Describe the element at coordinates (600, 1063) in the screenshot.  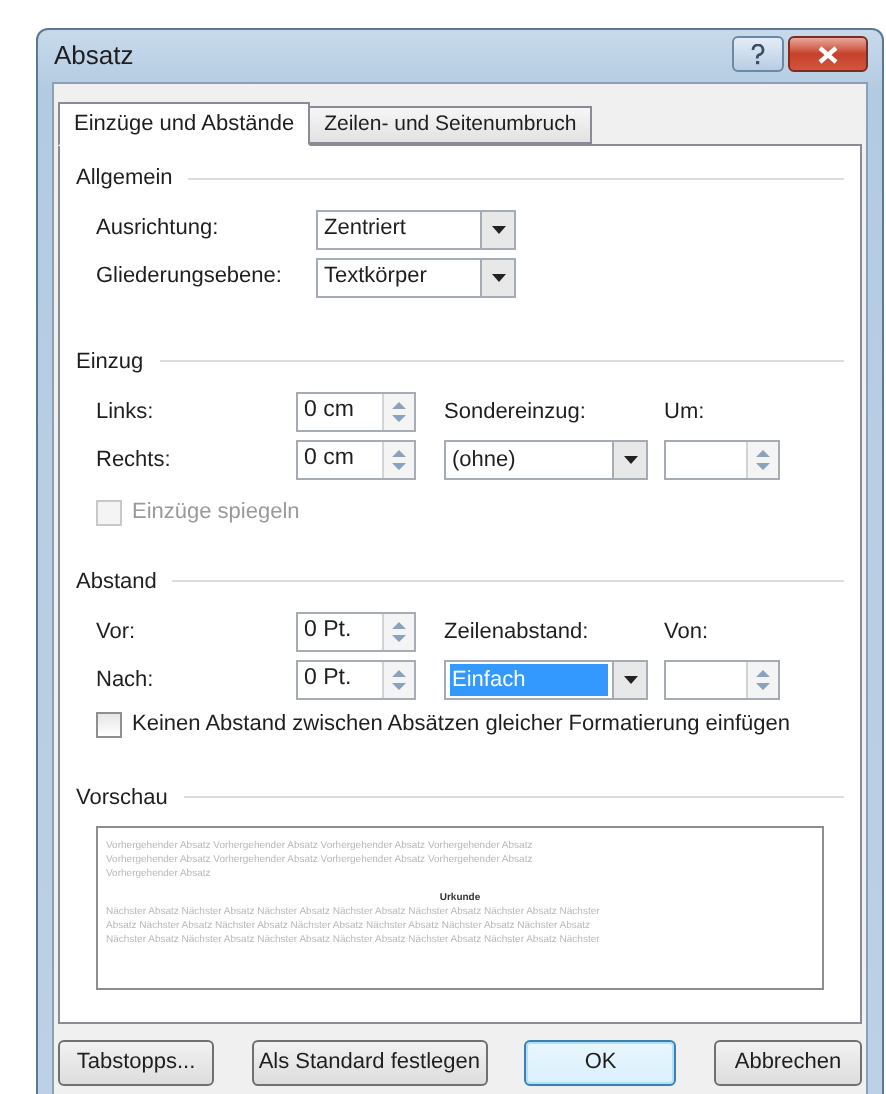
I see `dialog-button: OK` at that location.